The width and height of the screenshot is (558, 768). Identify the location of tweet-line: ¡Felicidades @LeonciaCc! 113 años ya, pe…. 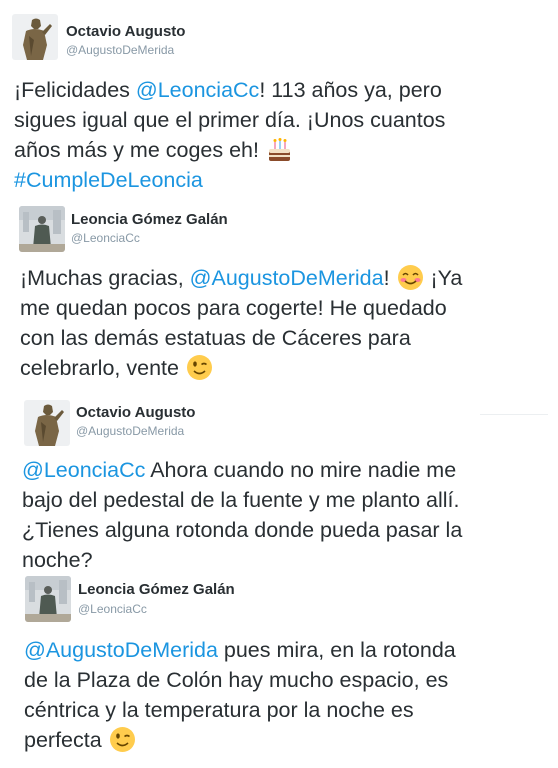
(229, 90).